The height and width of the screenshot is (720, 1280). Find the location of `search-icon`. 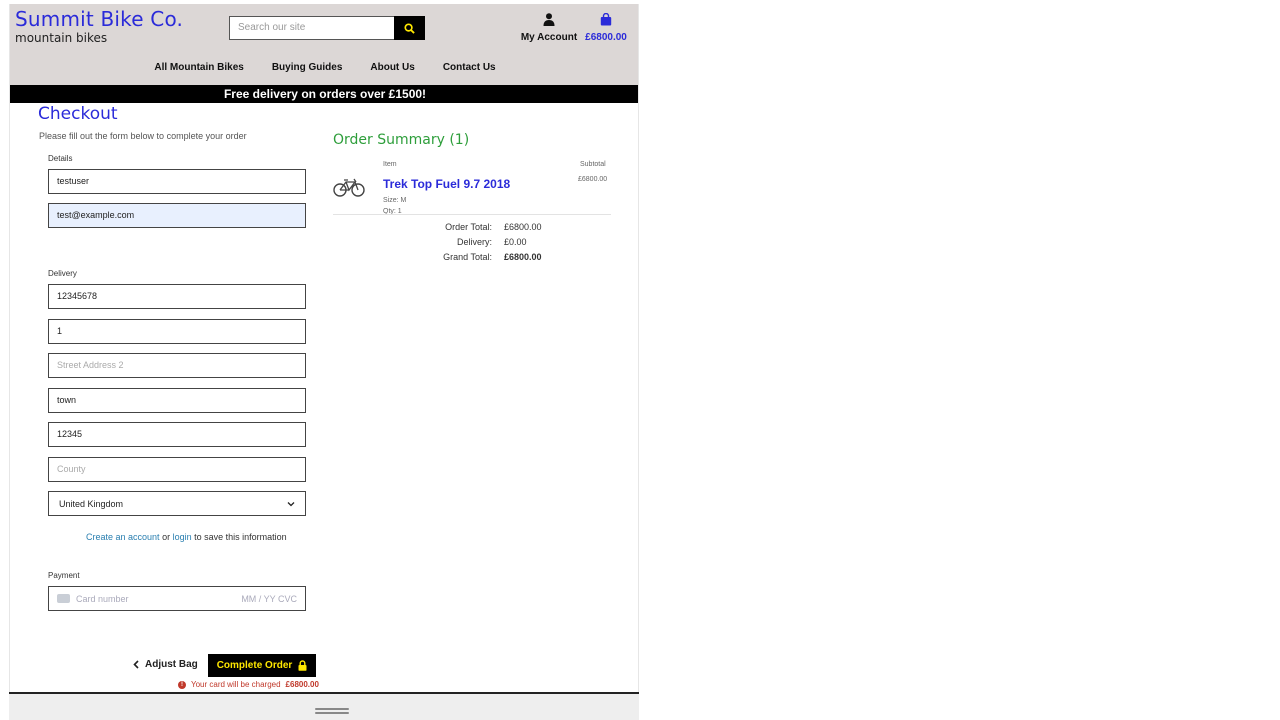

search-icon is located at coordinates (409, 28).